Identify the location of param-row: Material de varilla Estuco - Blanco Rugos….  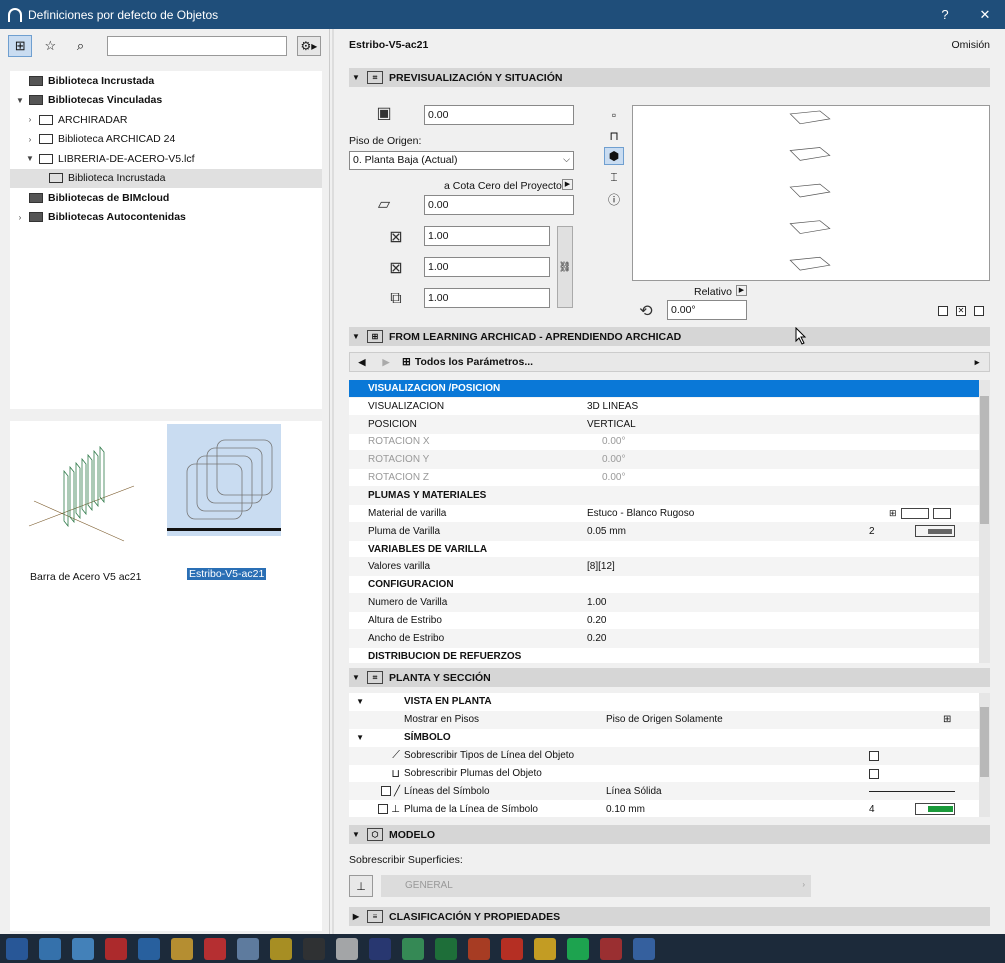
(669, 514).